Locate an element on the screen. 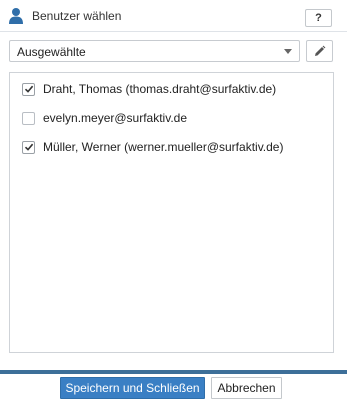 This screenshot has width=347, height=403. filter-select: Ausgewählte is located at coordinates (154, 51).